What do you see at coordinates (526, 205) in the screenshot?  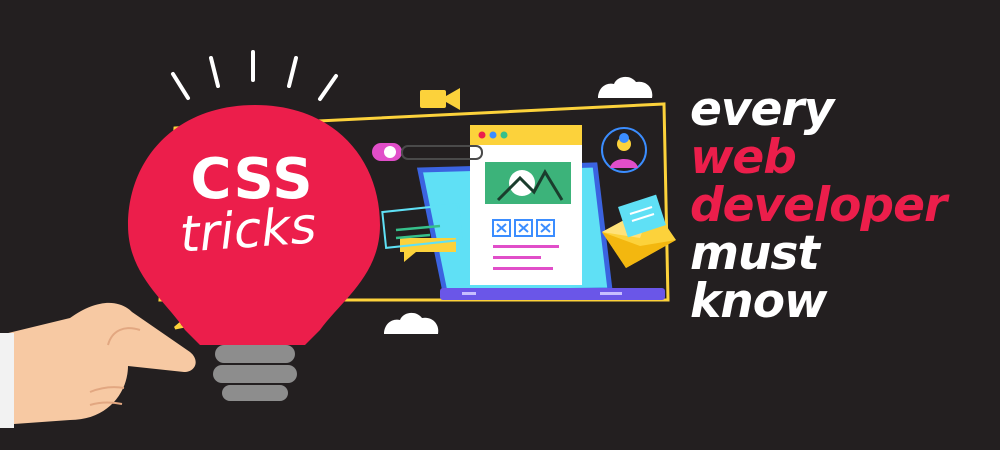 I see `browser-window-icon` at bounding box center [526, 205].